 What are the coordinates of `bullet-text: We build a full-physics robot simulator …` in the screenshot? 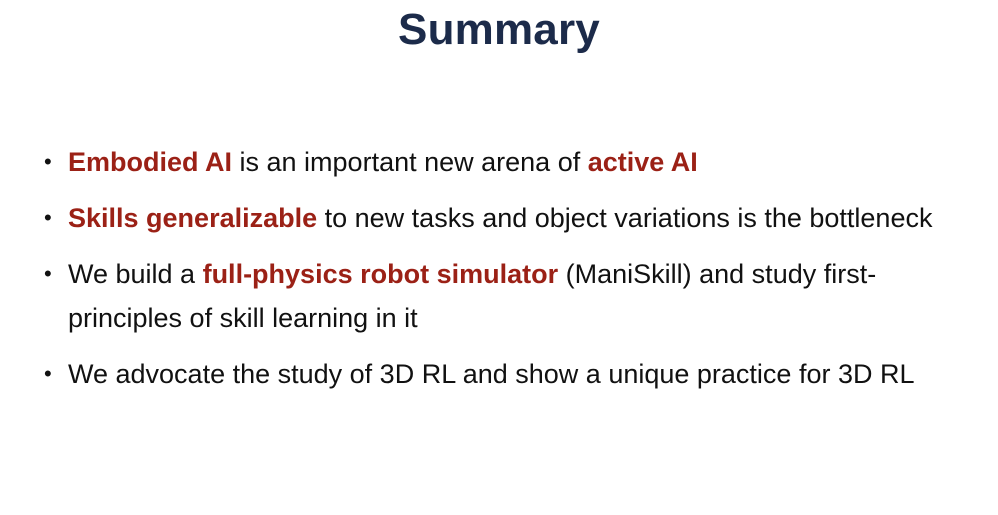 It's located at (472, 296).